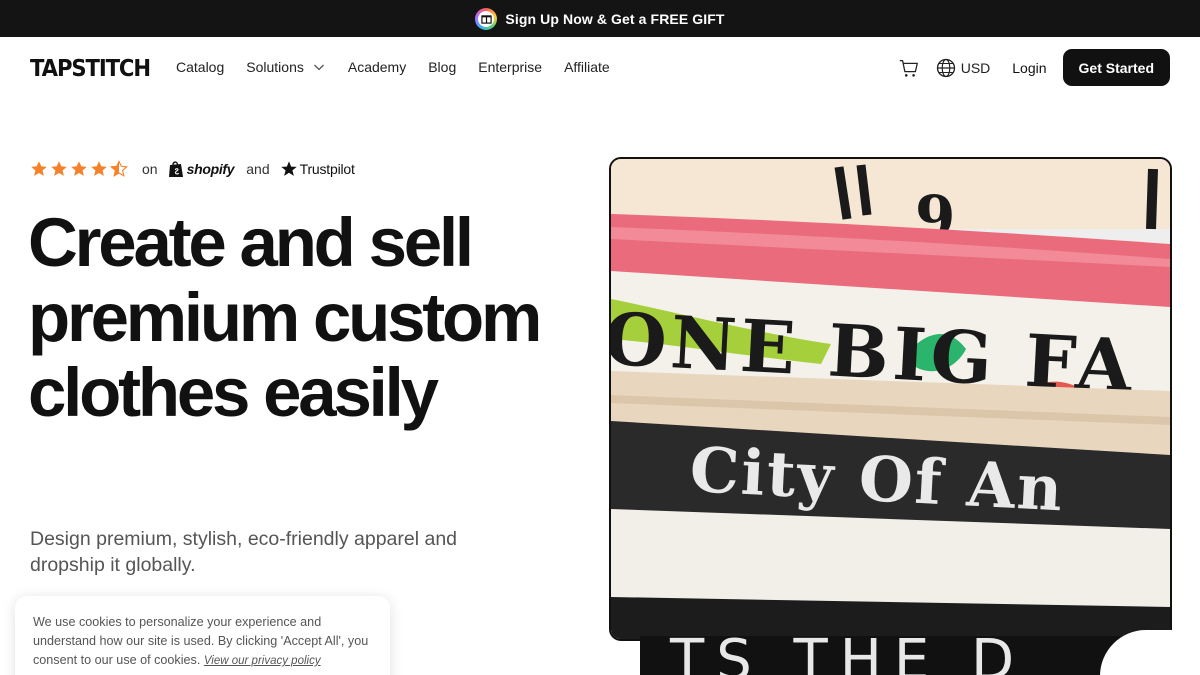 The image size is (1200, 675). What do you see at coordinates (975, 67) in the screenshot?
I see `currency-label: USD` at bounding box center [975, 67].